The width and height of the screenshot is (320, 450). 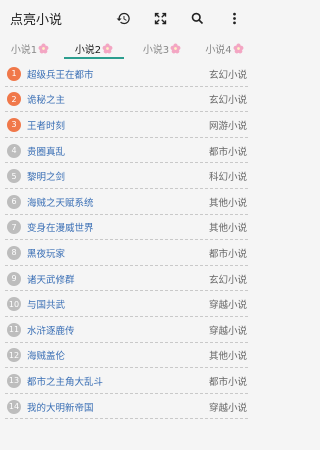 I want to click on search-icon, so click(x=197, y=18).